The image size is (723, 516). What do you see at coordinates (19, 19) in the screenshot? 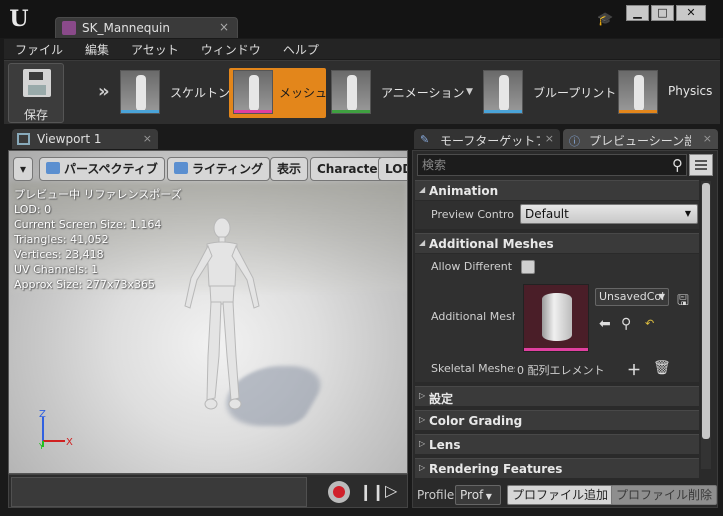
I see `unreal-logo-icon: U` at bounding box center [19, 19].